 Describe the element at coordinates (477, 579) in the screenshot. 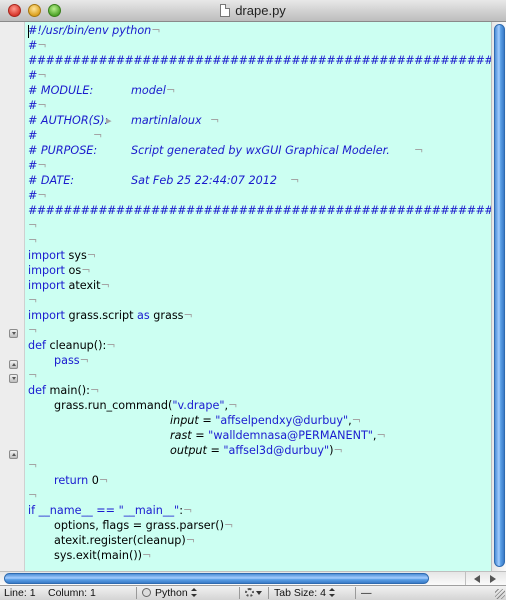

I see `scroll-left-arrow-icon` at that location.